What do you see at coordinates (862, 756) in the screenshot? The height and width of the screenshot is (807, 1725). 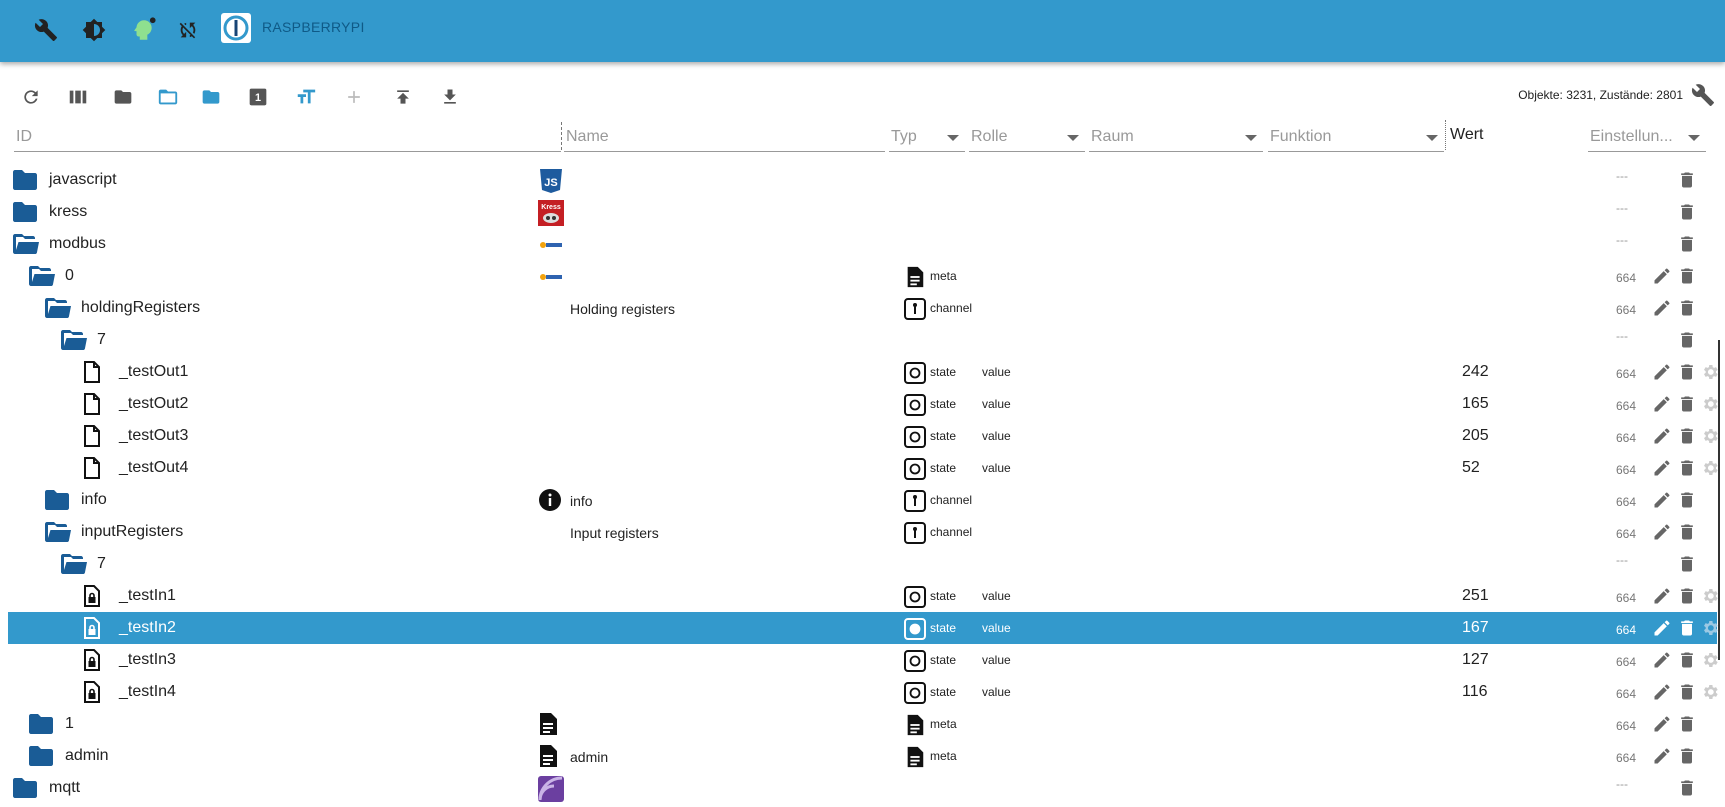 I see `table-row: admin admin meta 664` at bounding box center [862, 756].